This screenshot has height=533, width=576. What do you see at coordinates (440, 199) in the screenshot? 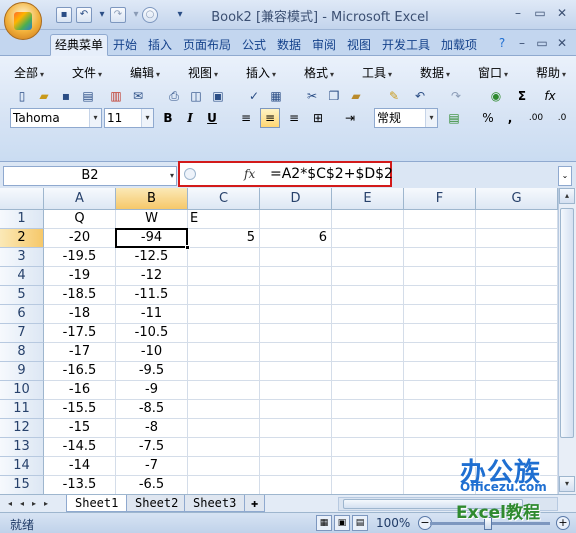
I see `column-header-f: F` at bounding box center [440, 199].